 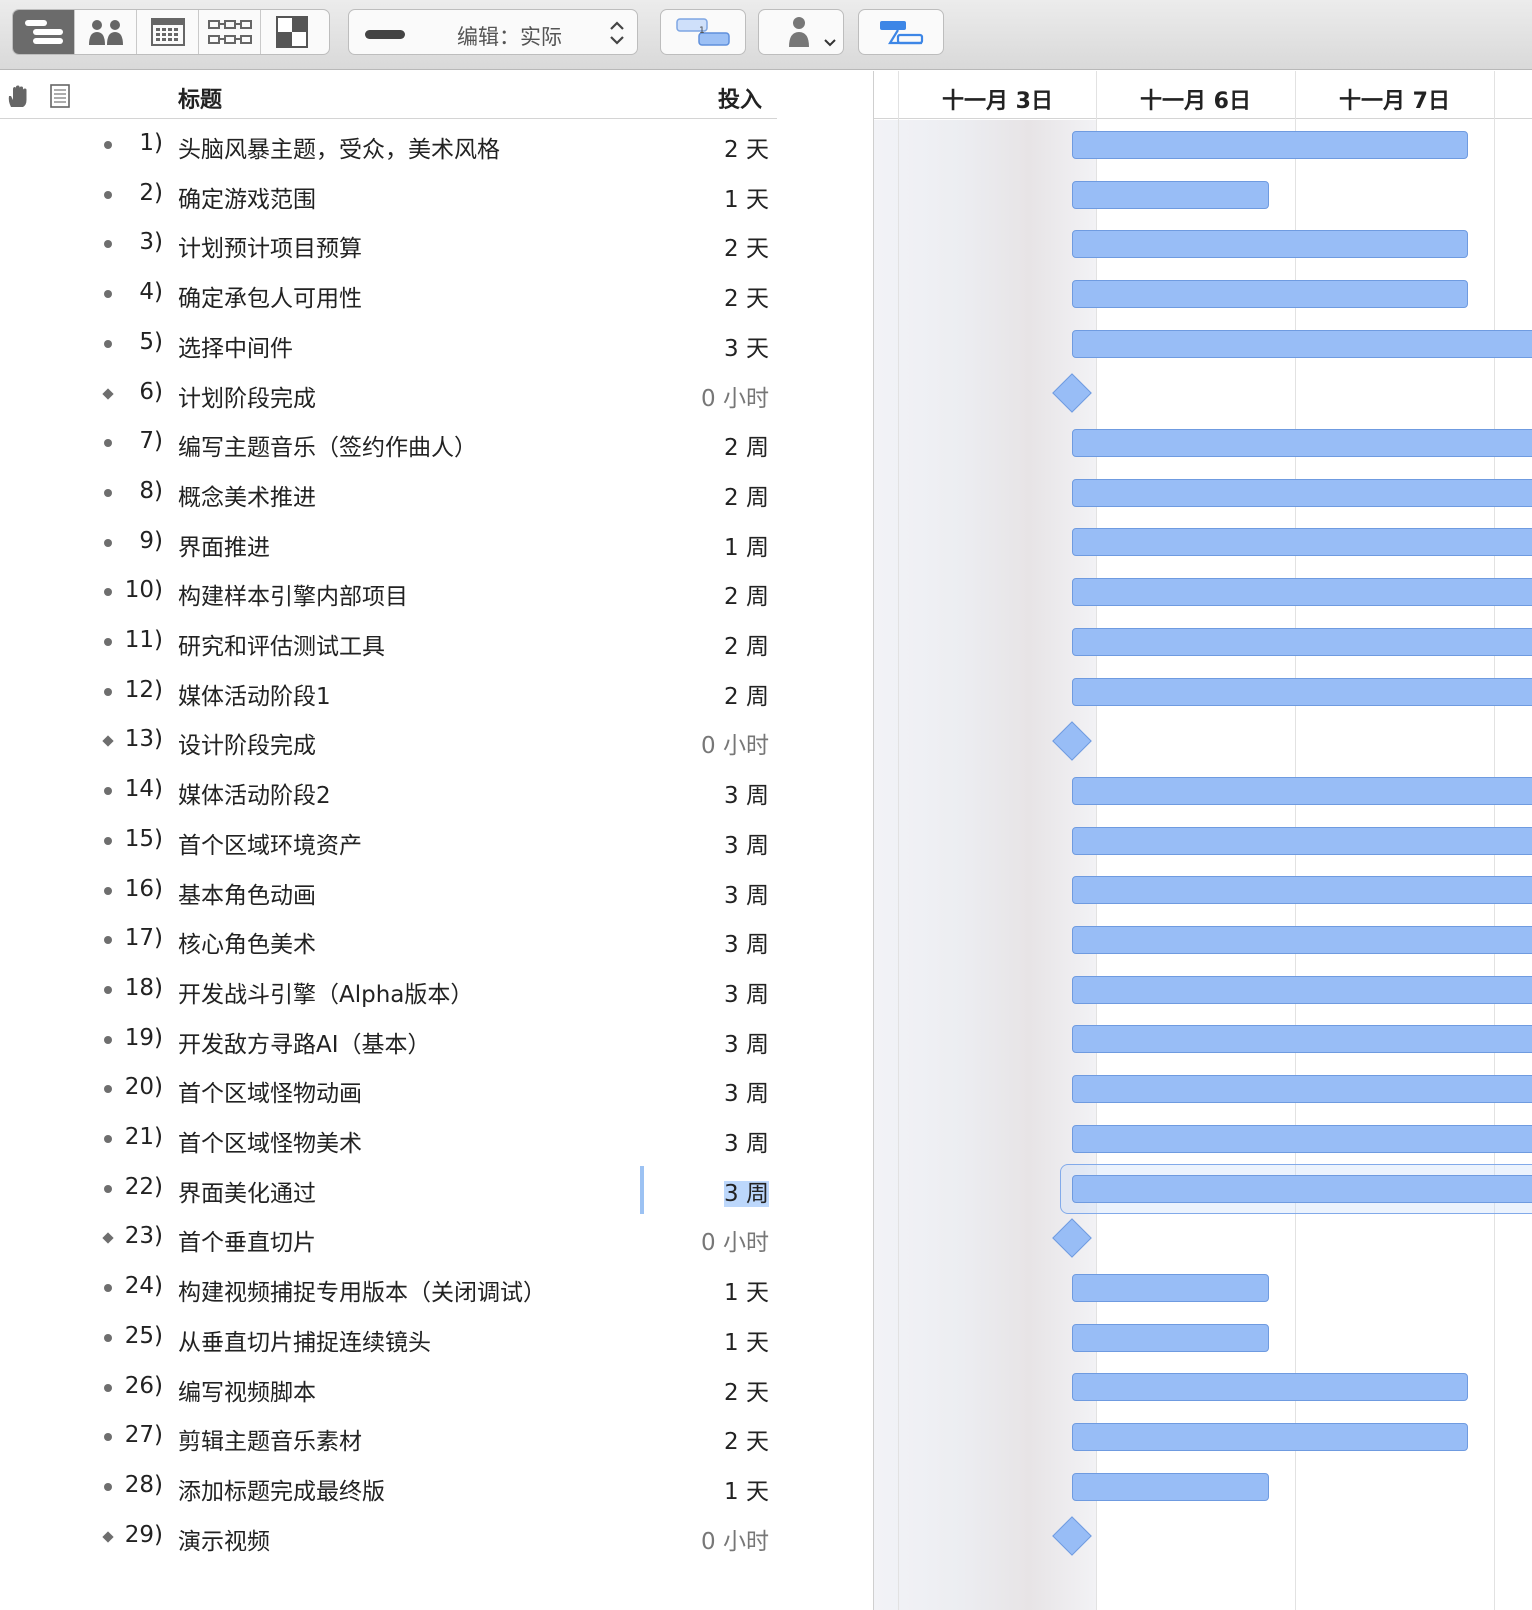 I want to click on task-row: 7) 编写主题音乐（签约作曲人） 2 周, so click(x=388, y=443).